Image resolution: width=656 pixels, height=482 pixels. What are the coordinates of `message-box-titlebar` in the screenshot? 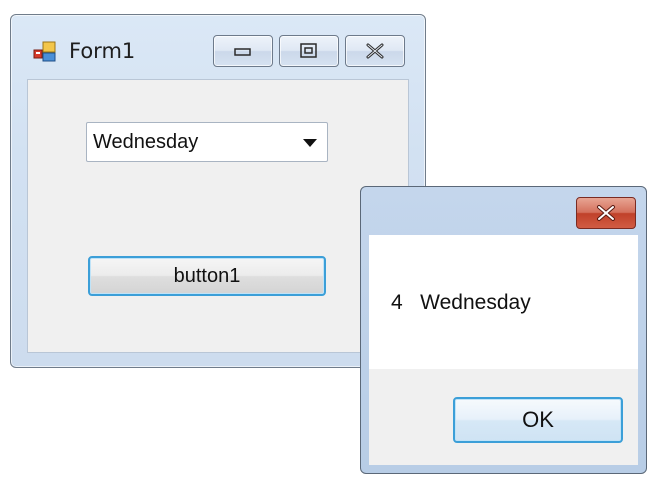 It's located at (503, 211).